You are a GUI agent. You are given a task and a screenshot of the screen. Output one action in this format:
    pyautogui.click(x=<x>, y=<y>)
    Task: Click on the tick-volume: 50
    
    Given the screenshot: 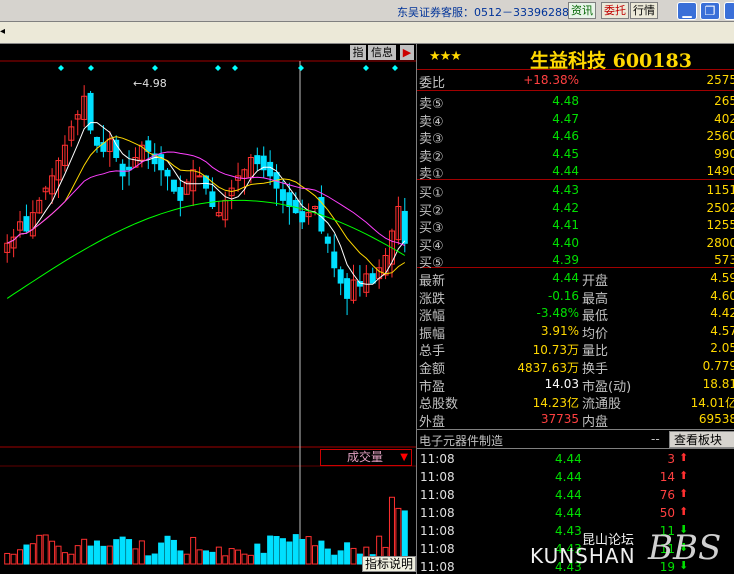 What is the action you would take?
    pyautogui.click(x=667, y=513)
    